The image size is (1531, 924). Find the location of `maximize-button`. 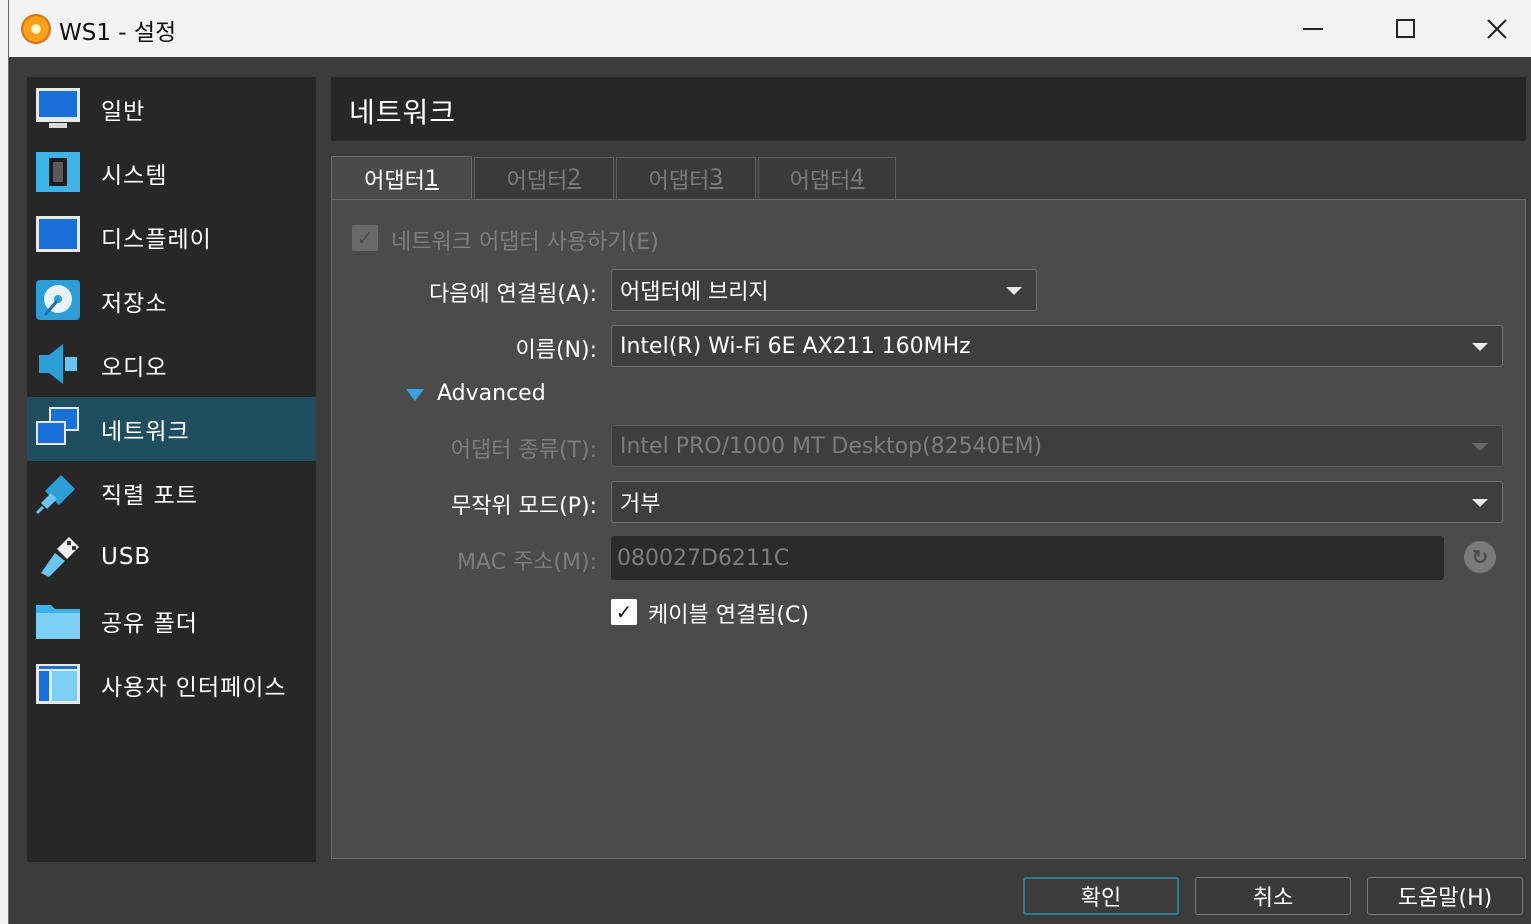

maximize-button is located at coordinates (1405, 28).